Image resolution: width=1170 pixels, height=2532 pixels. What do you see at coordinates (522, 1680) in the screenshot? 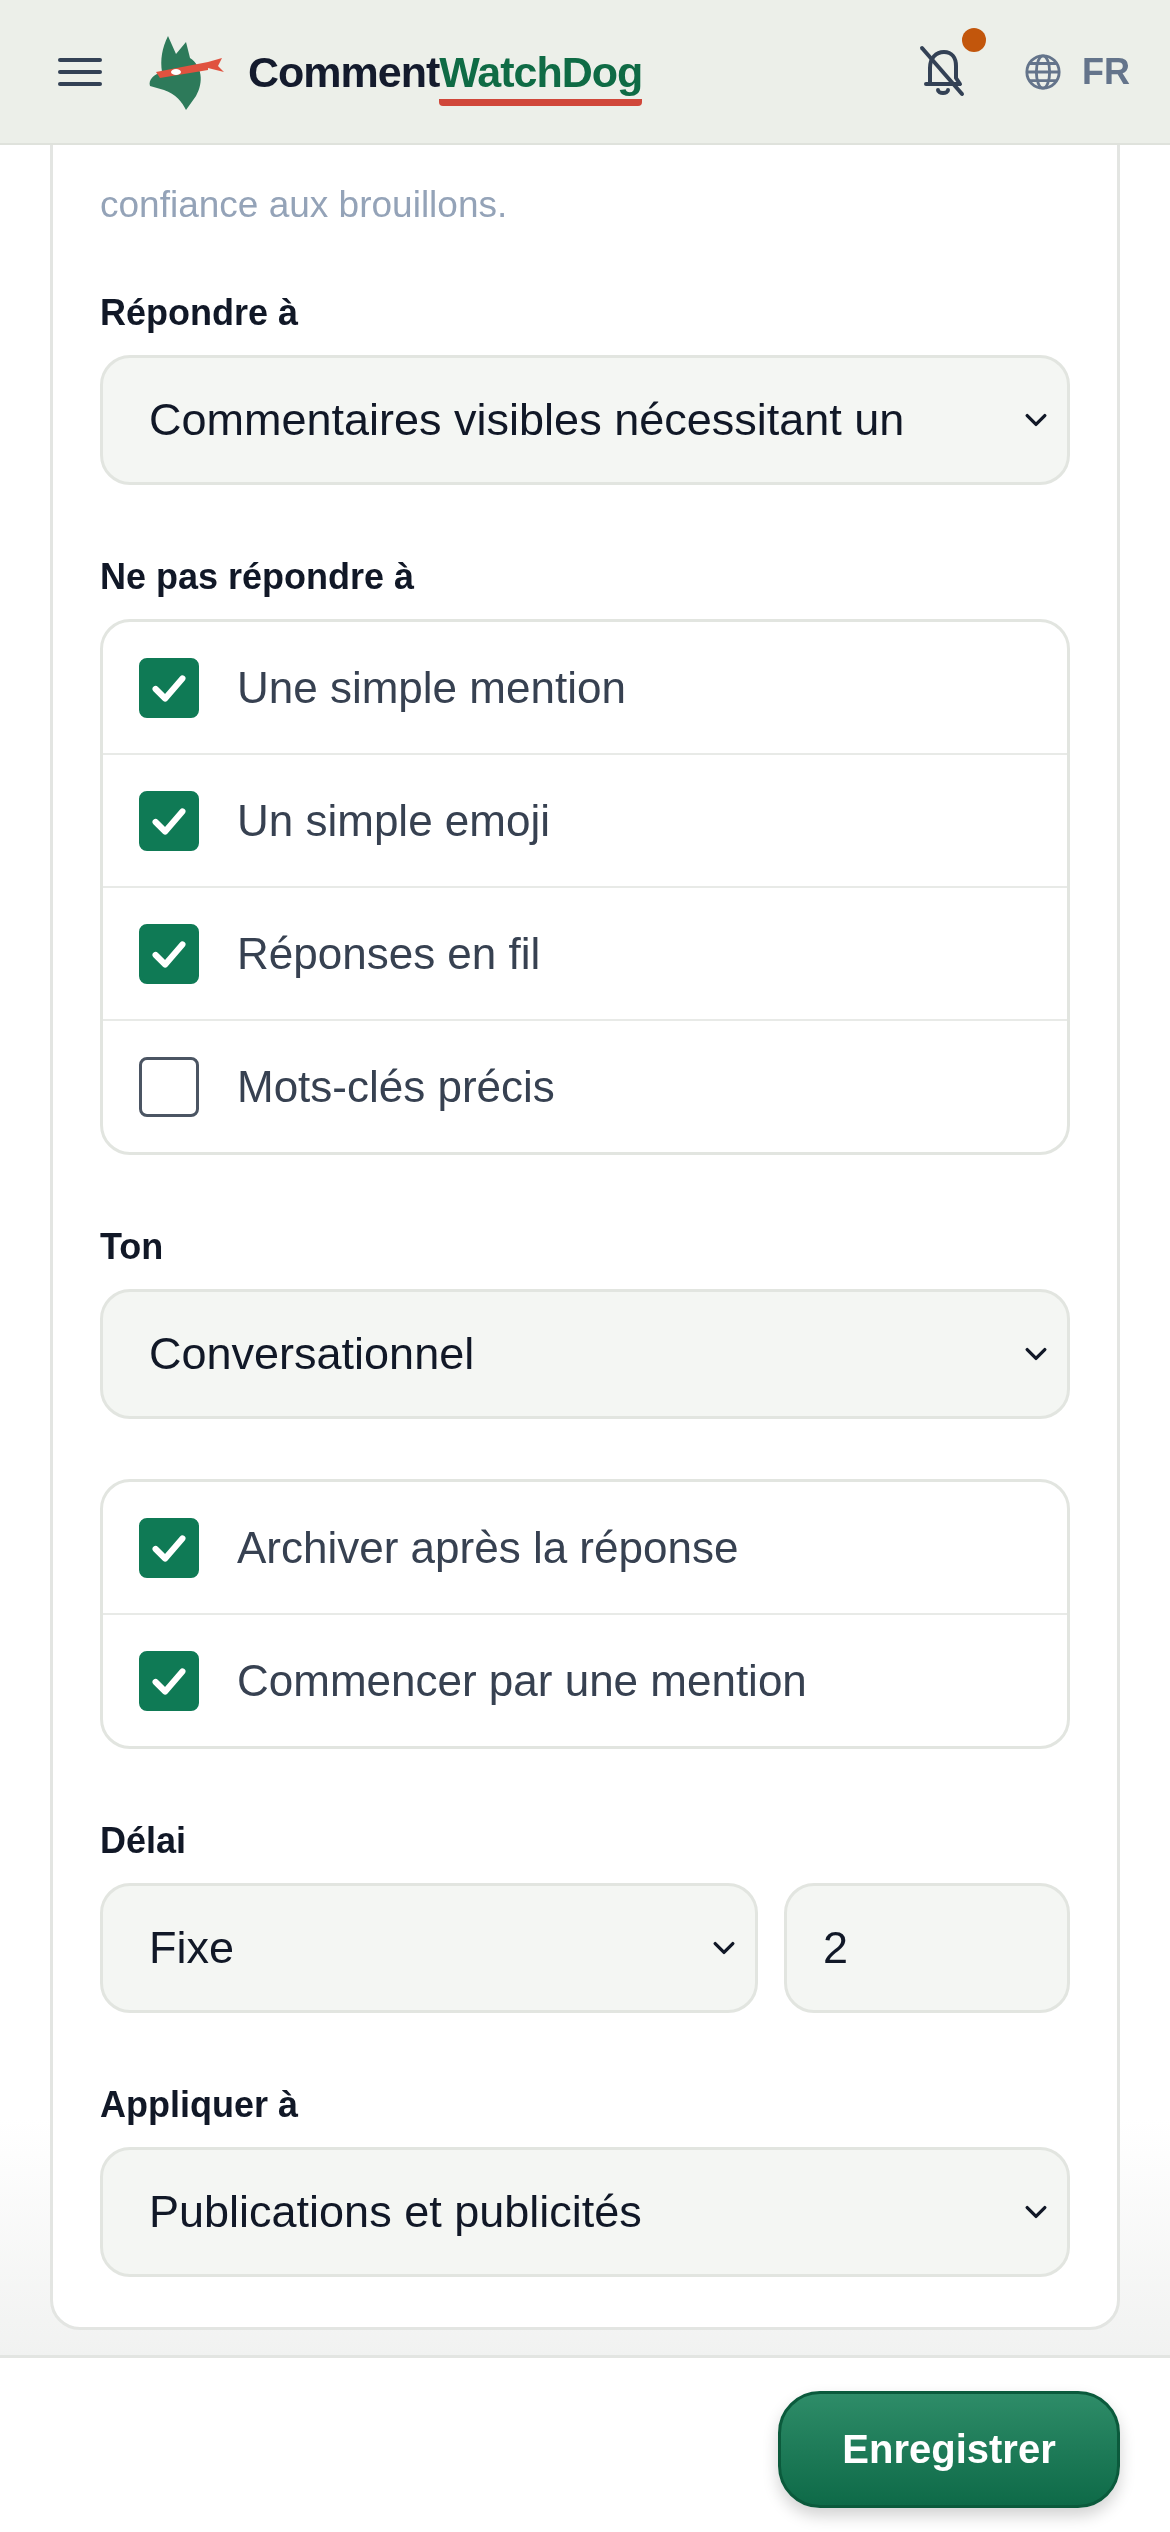
I see `checkbox-label: Commencer par une mention` at bounding box center [522, 1680].